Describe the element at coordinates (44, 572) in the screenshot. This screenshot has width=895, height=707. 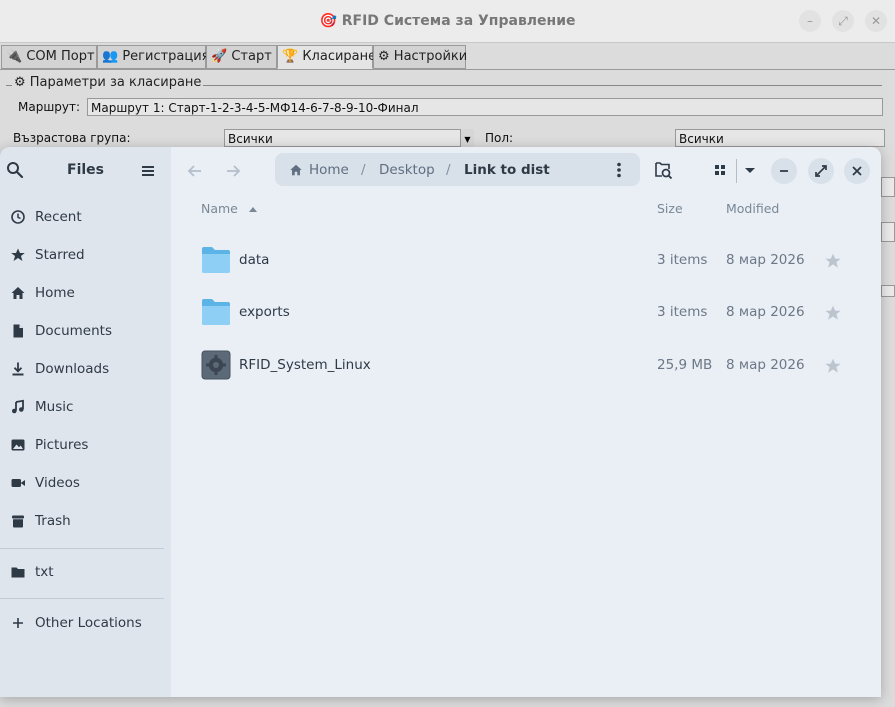
I see `sidebar-item-label: txt` at that location.